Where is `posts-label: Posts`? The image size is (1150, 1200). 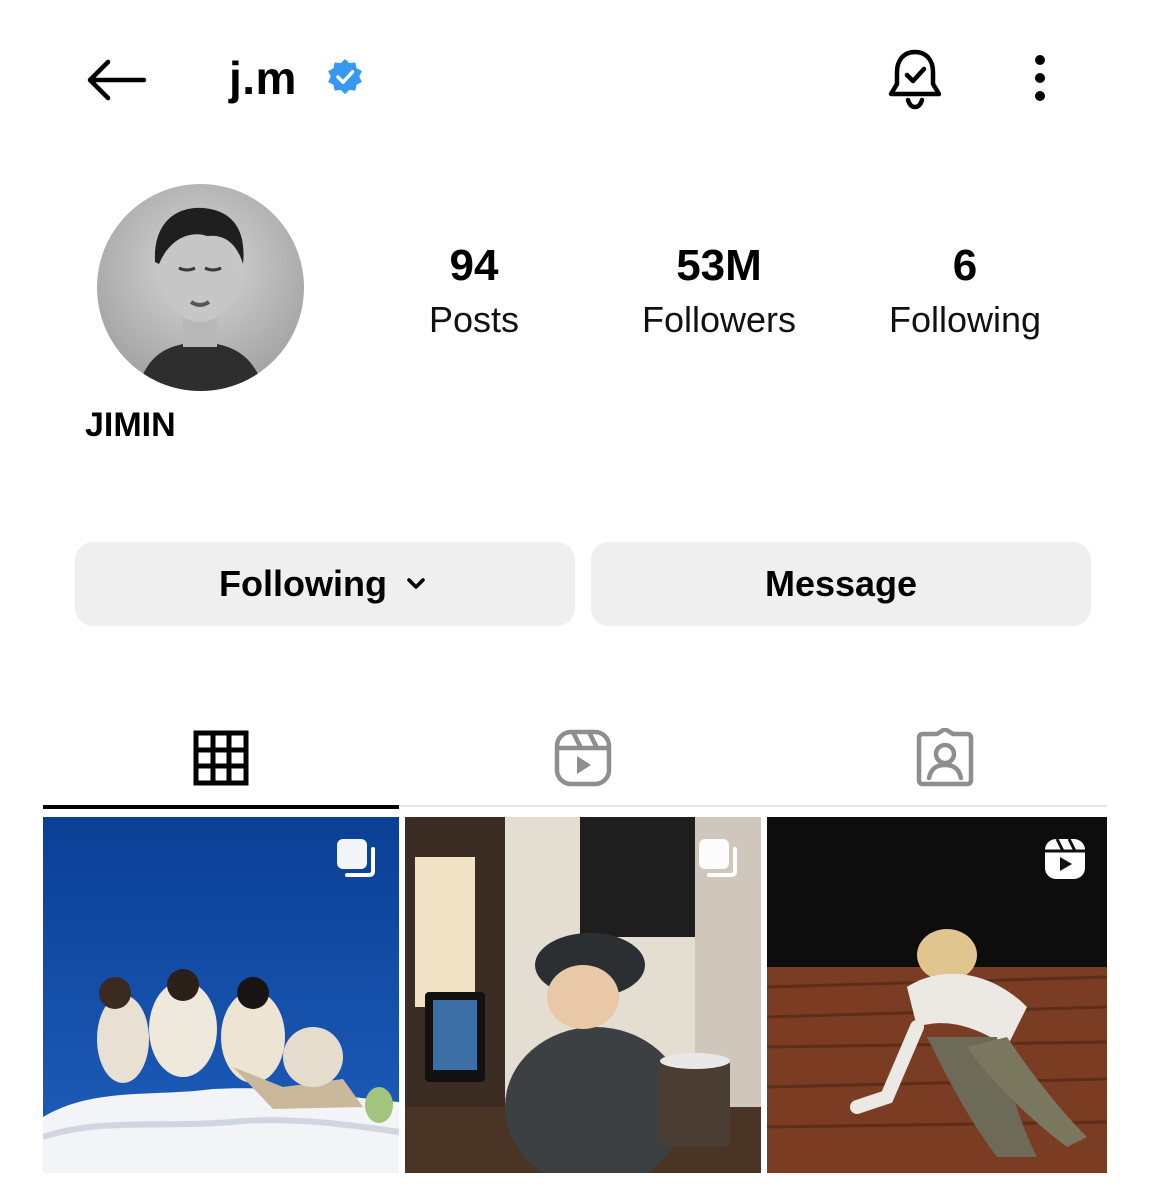
posts-label: Posts is located at coordinates (474, 319).